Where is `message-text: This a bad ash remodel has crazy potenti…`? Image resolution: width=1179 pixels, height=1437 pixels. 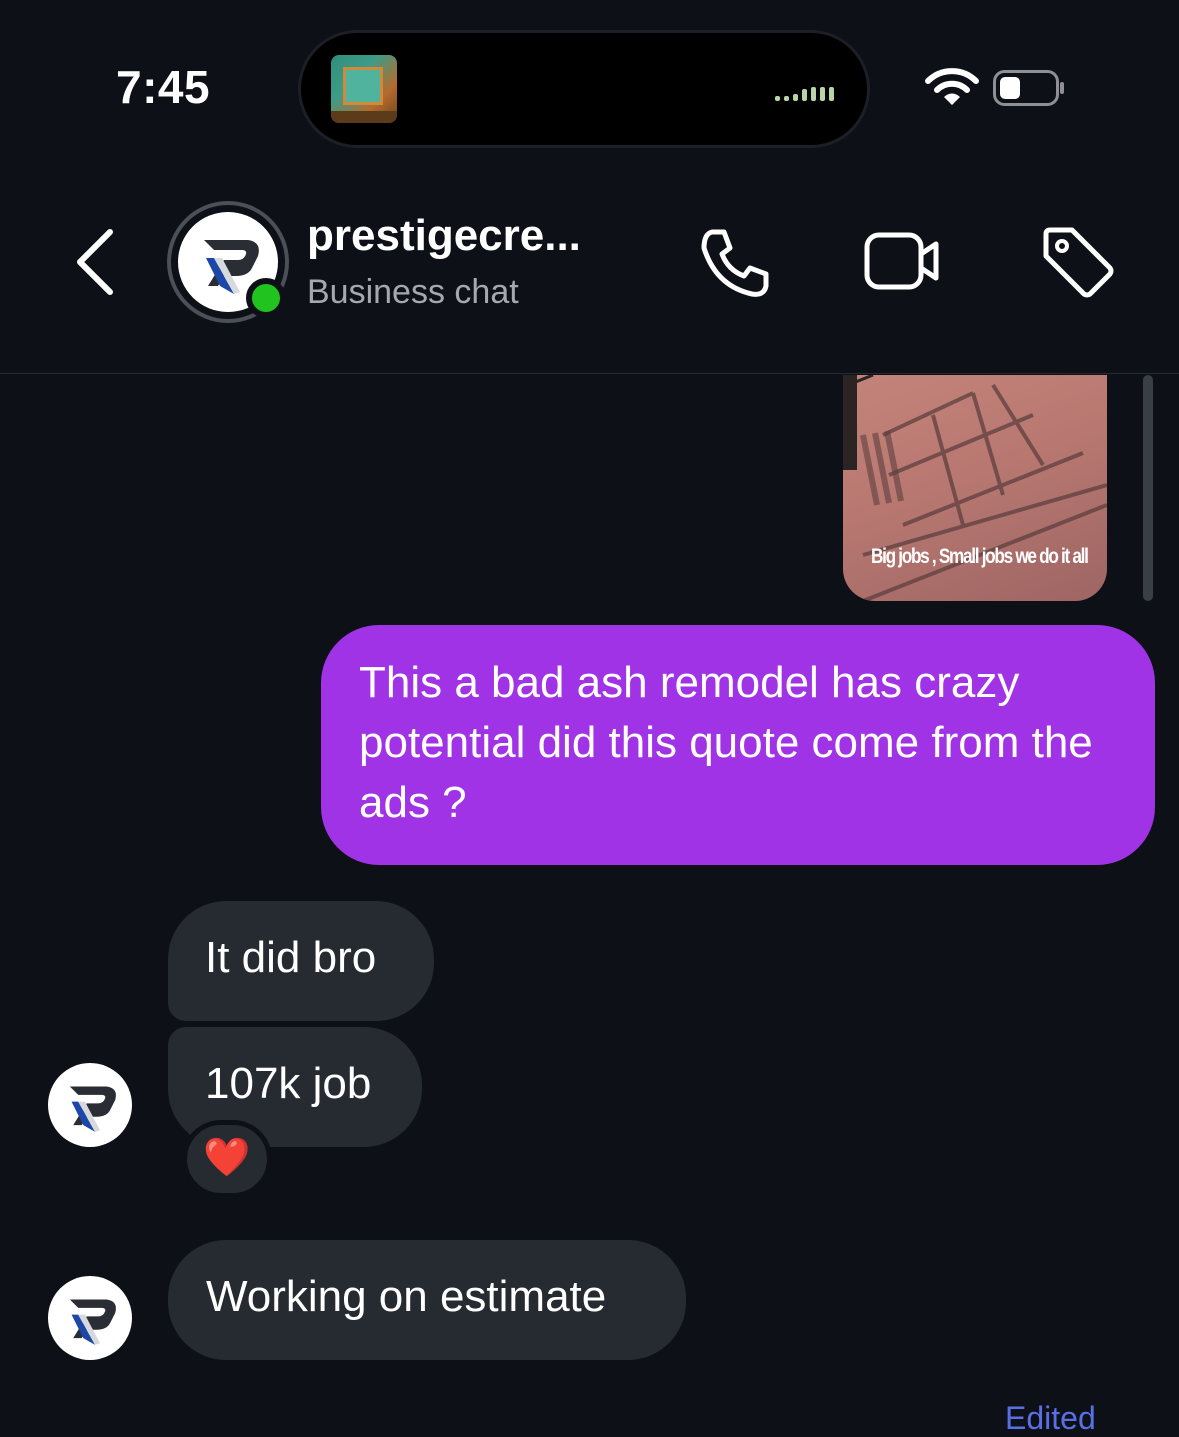 message-text: This a bad ash remodel has crazy potenti… is located at coordinates (726, 742).